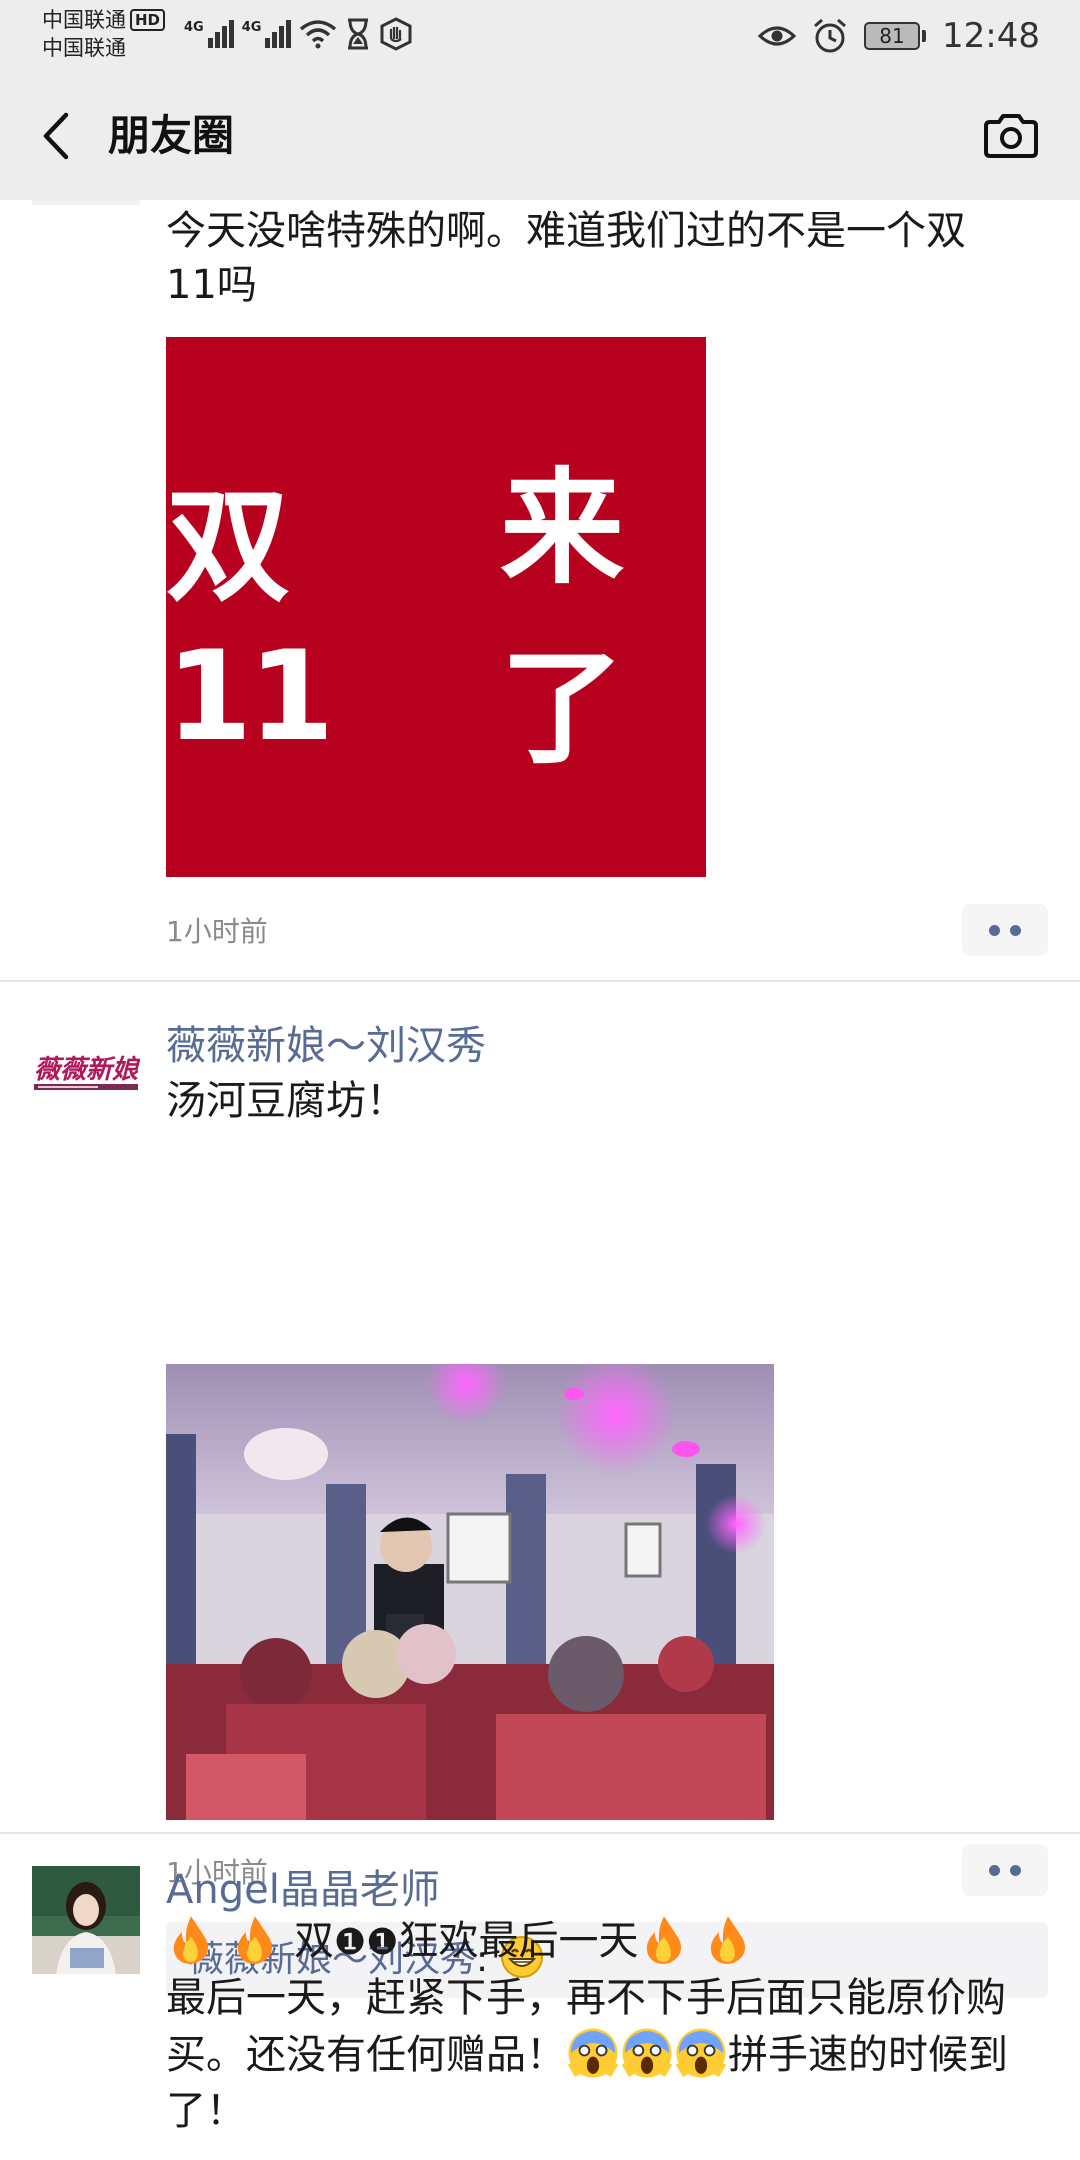 This screenshot has width=1080, height=2160. I want to click on hand-shield-icon, so click(396, 34).